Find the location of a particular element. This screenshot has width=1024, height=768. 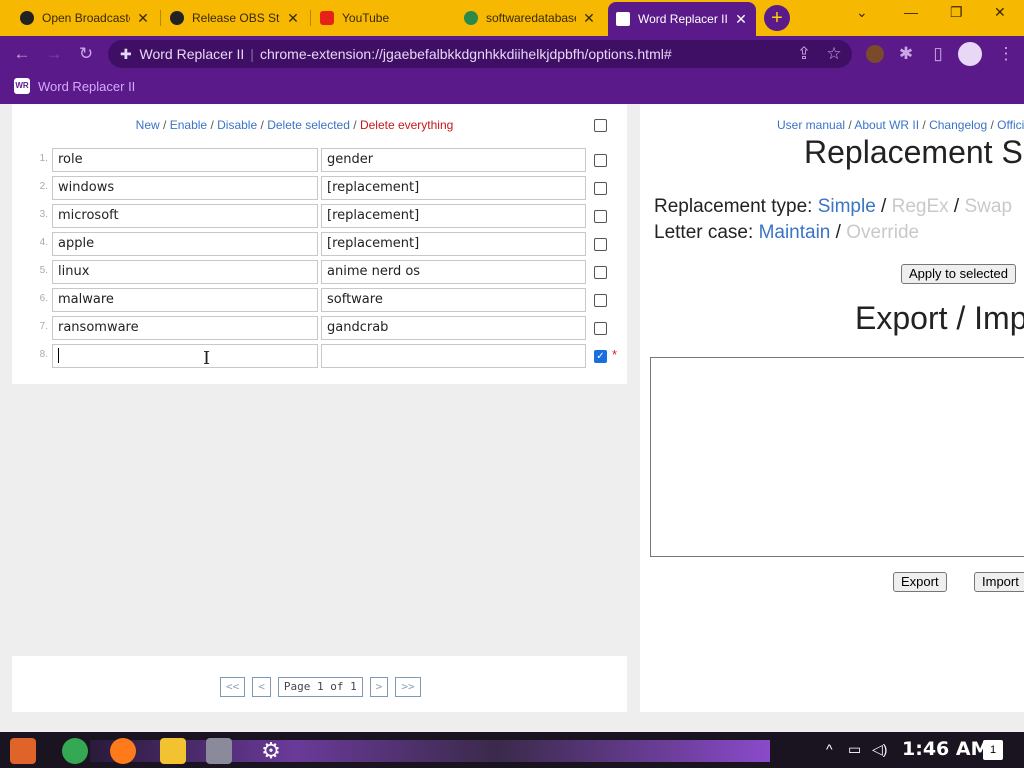

new-link: New is located at coordinates (148, 125).